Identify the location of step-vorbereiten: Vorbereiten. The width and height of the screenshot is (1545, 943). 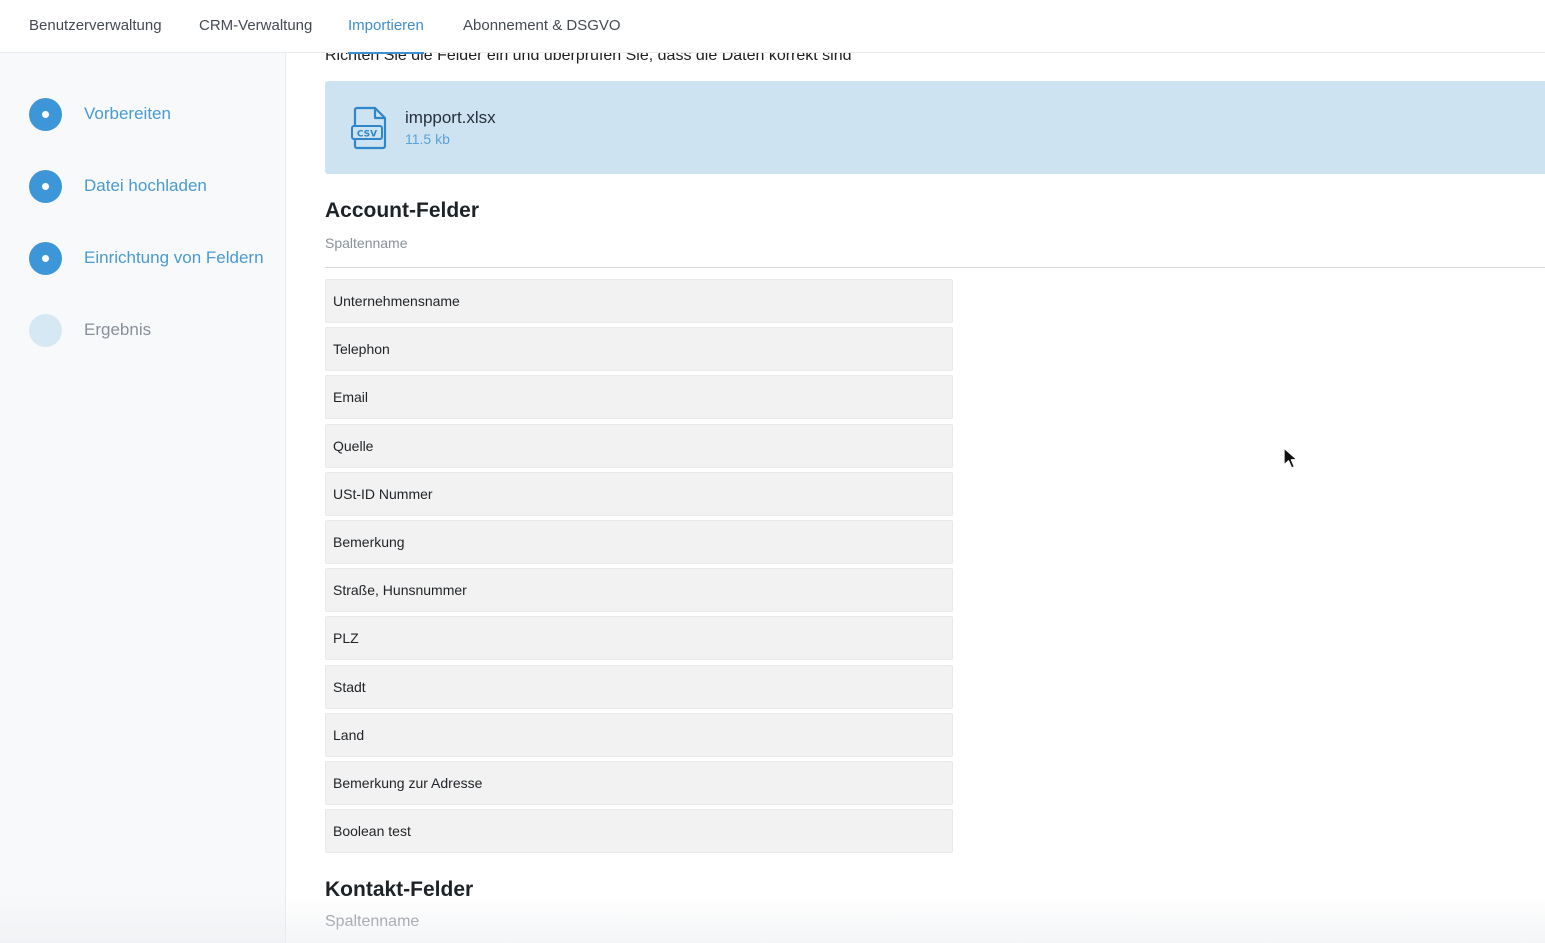
(100, 114).